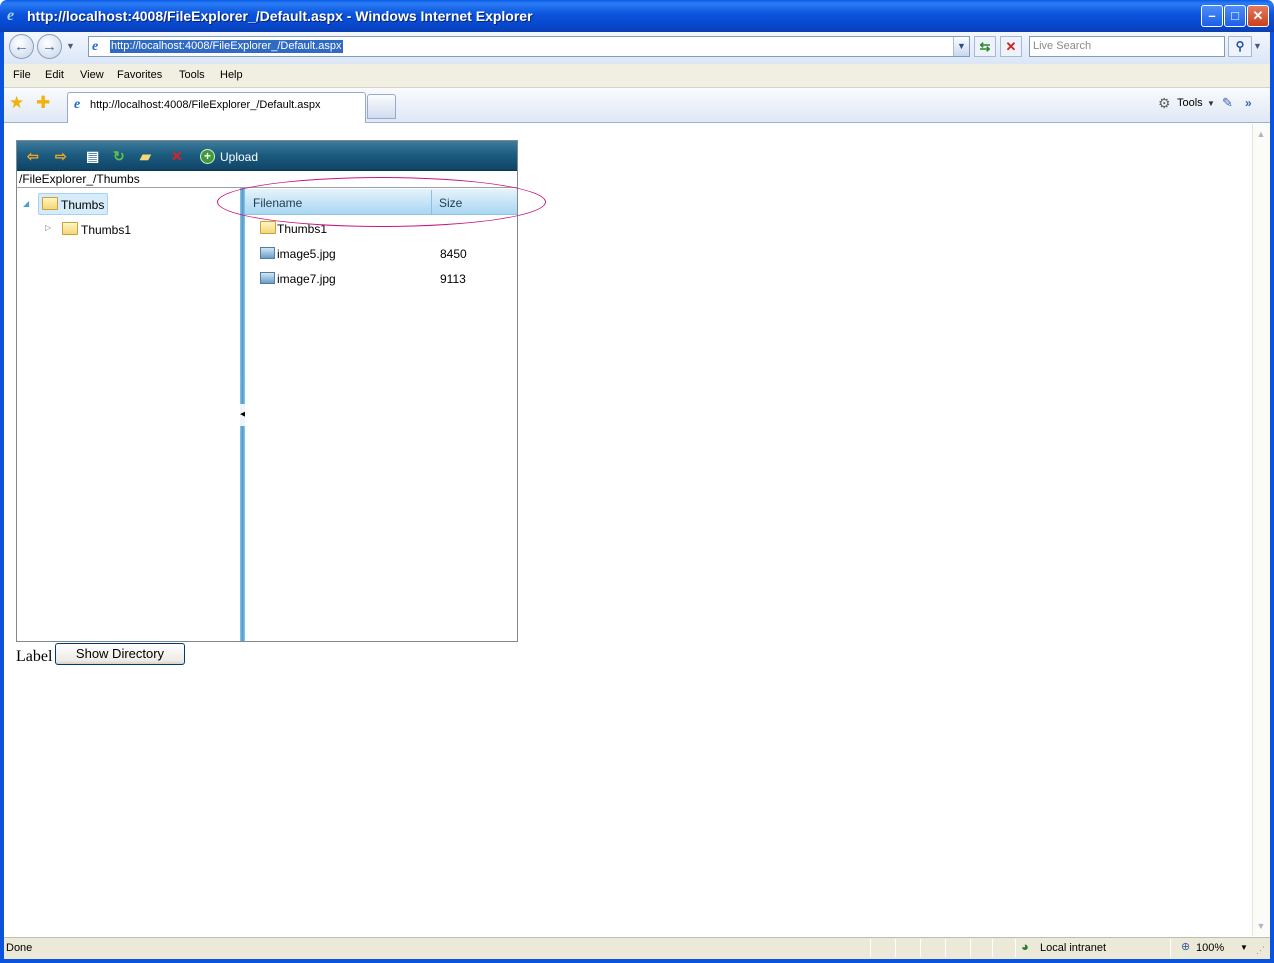 The width and height of the screenshot is (1274, 963). Describe the element at coordinates (11, 15) in the screenshot. I see `ie-logo-icon: e` at that location.